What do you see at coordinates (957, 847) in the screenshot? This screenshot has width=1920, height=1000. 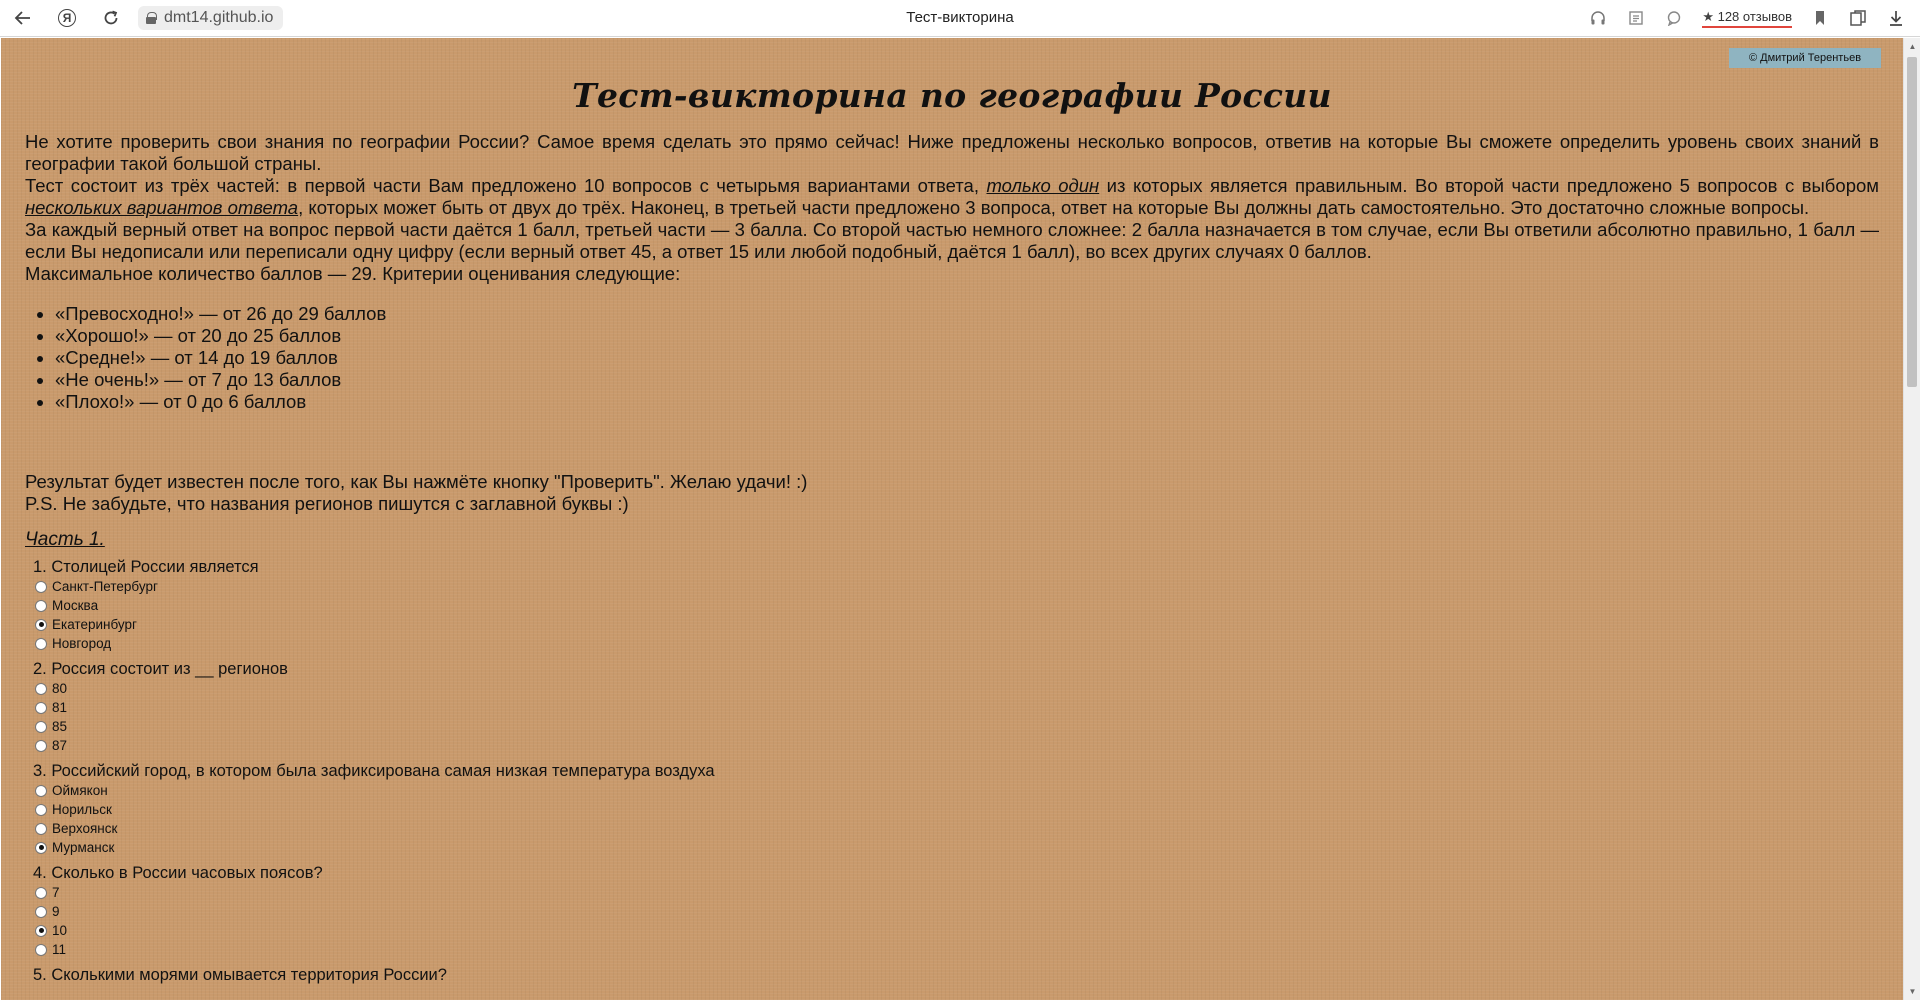 I see `answer-option: Мурманск` at bounding box center [957, 847].